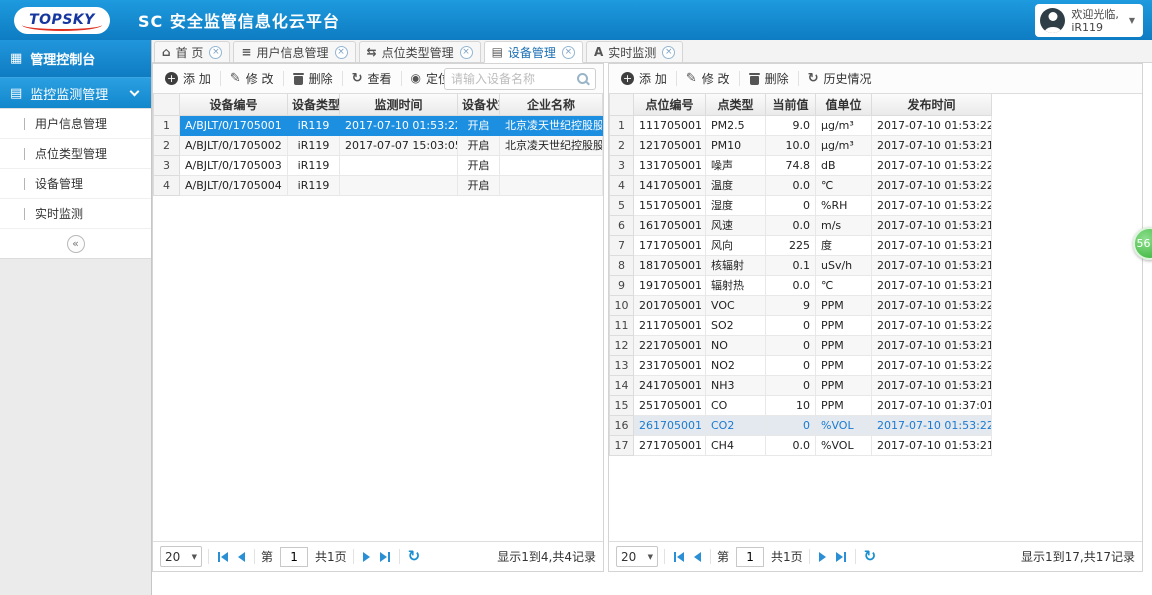 Image resolution: width=1152 pixels, height=595 pixels. What do you see at coordinates (313, 105) in the screenshot?
I see `column-header: 设备类型` at bounding box center [313, 105].